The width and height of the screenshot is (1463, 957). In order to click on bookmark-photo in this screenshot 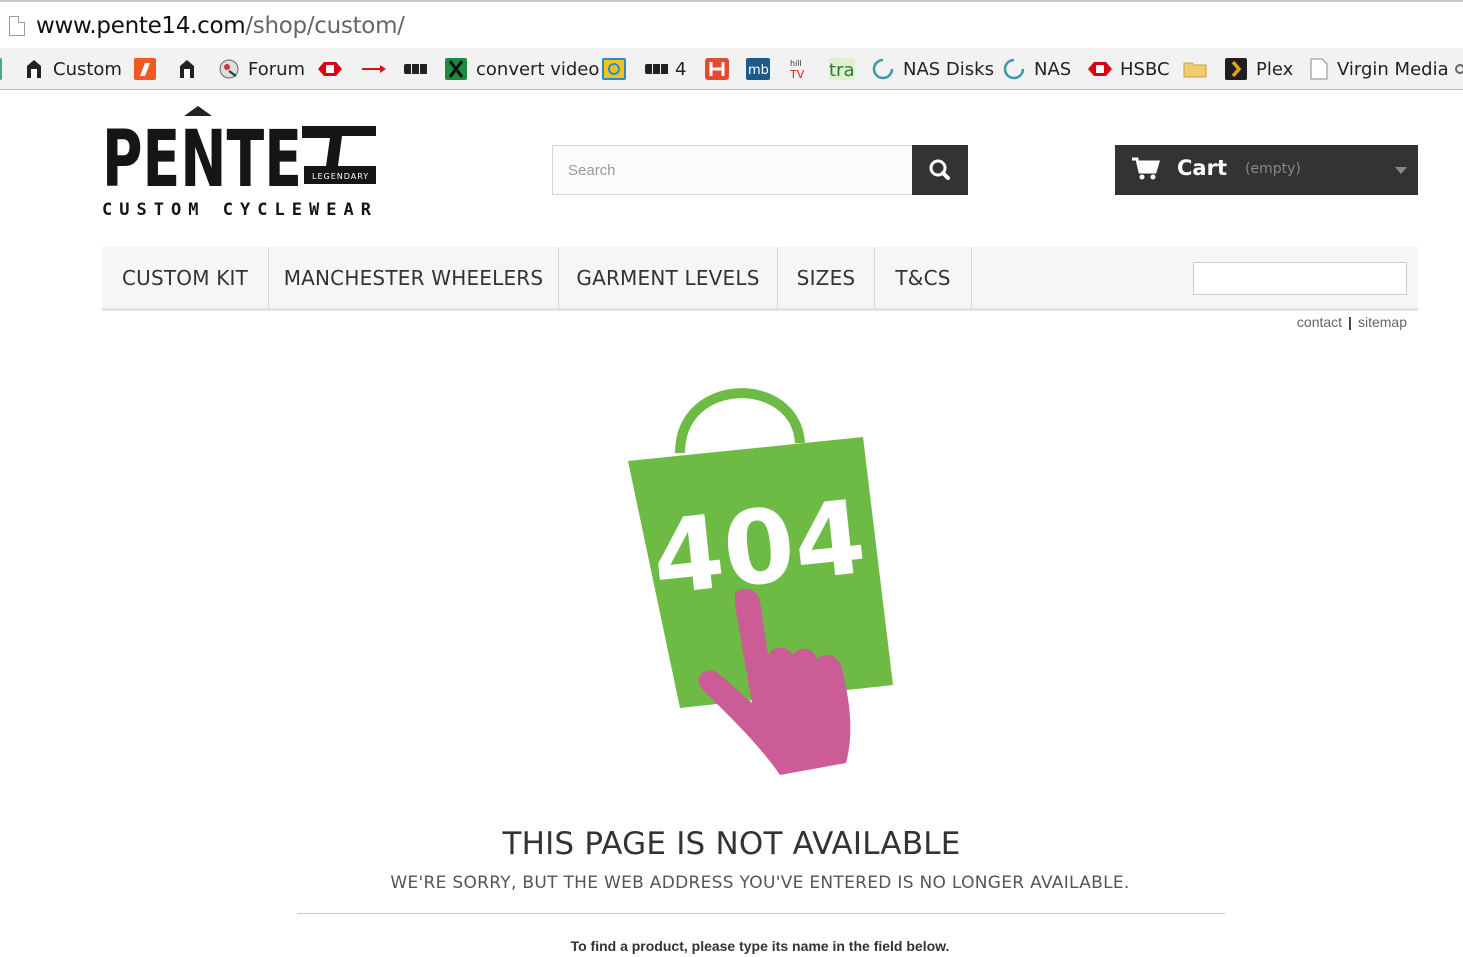, I will do `click(618, 69)`.